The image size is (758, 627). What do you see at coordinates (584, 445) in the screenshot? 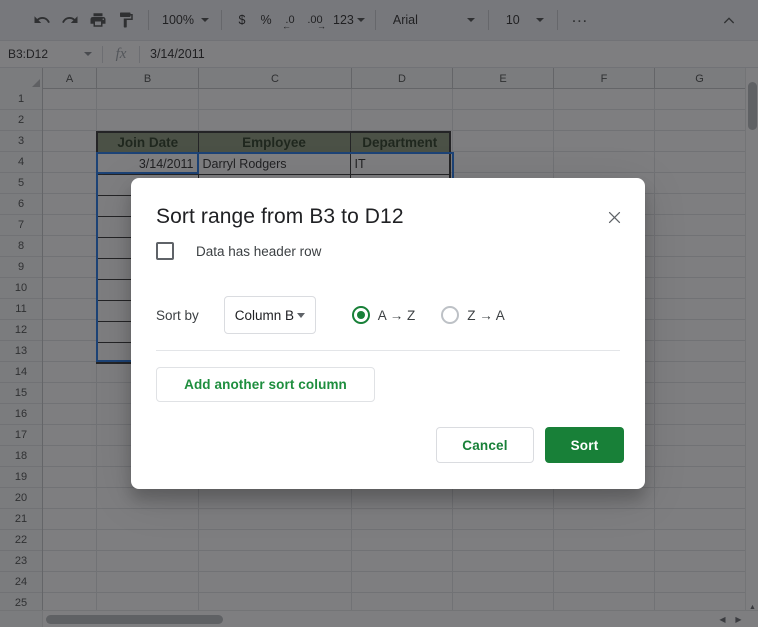
I see `sort-button: Sort` at bounding box center [584, 445].